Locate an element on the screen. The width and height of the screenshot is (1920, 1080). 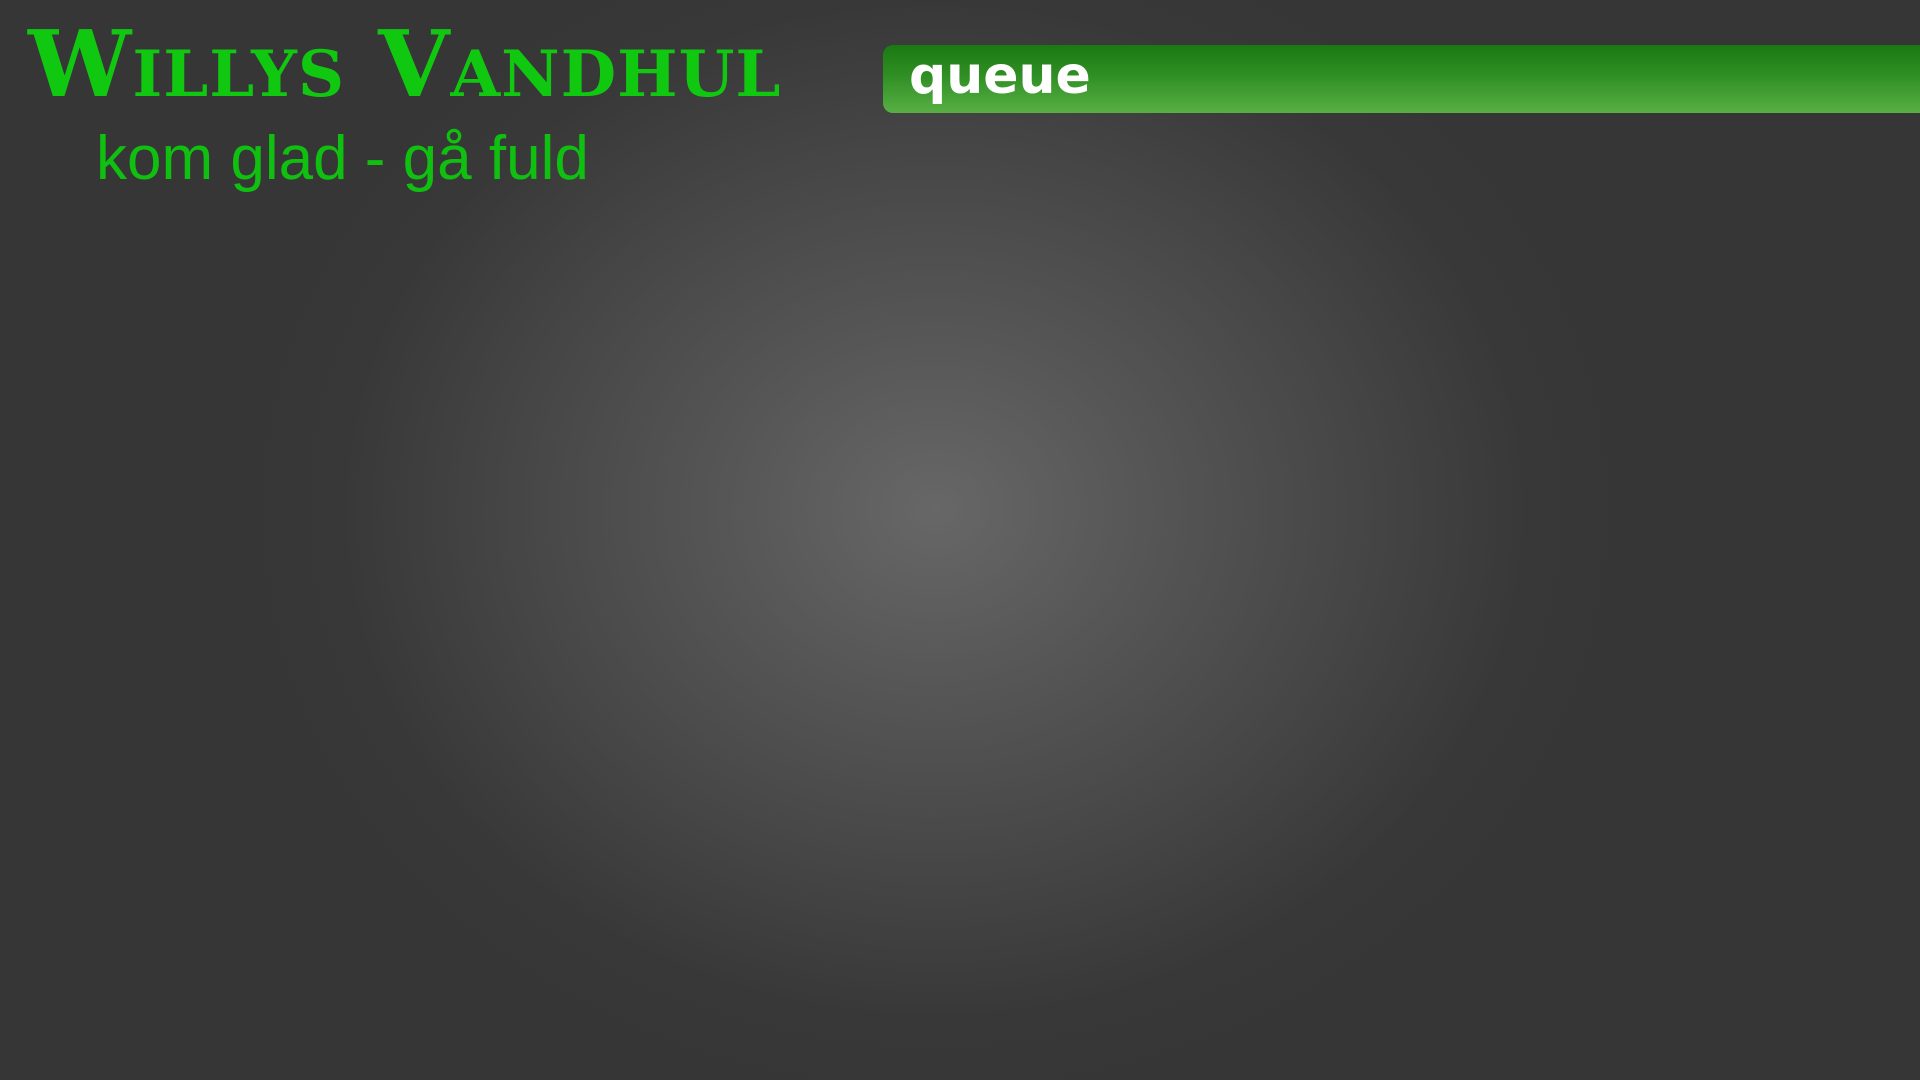
brand-title: Willys Vandhul is located at coordinates (405, 64).